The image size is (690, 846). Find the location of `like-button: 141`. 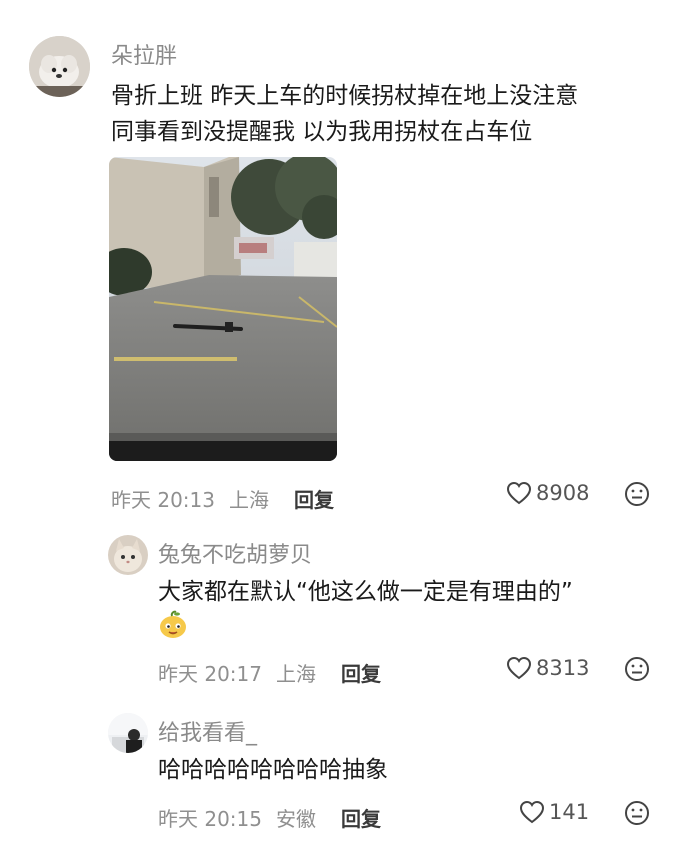

like-button: 141 is located at coordinates (554, 812).